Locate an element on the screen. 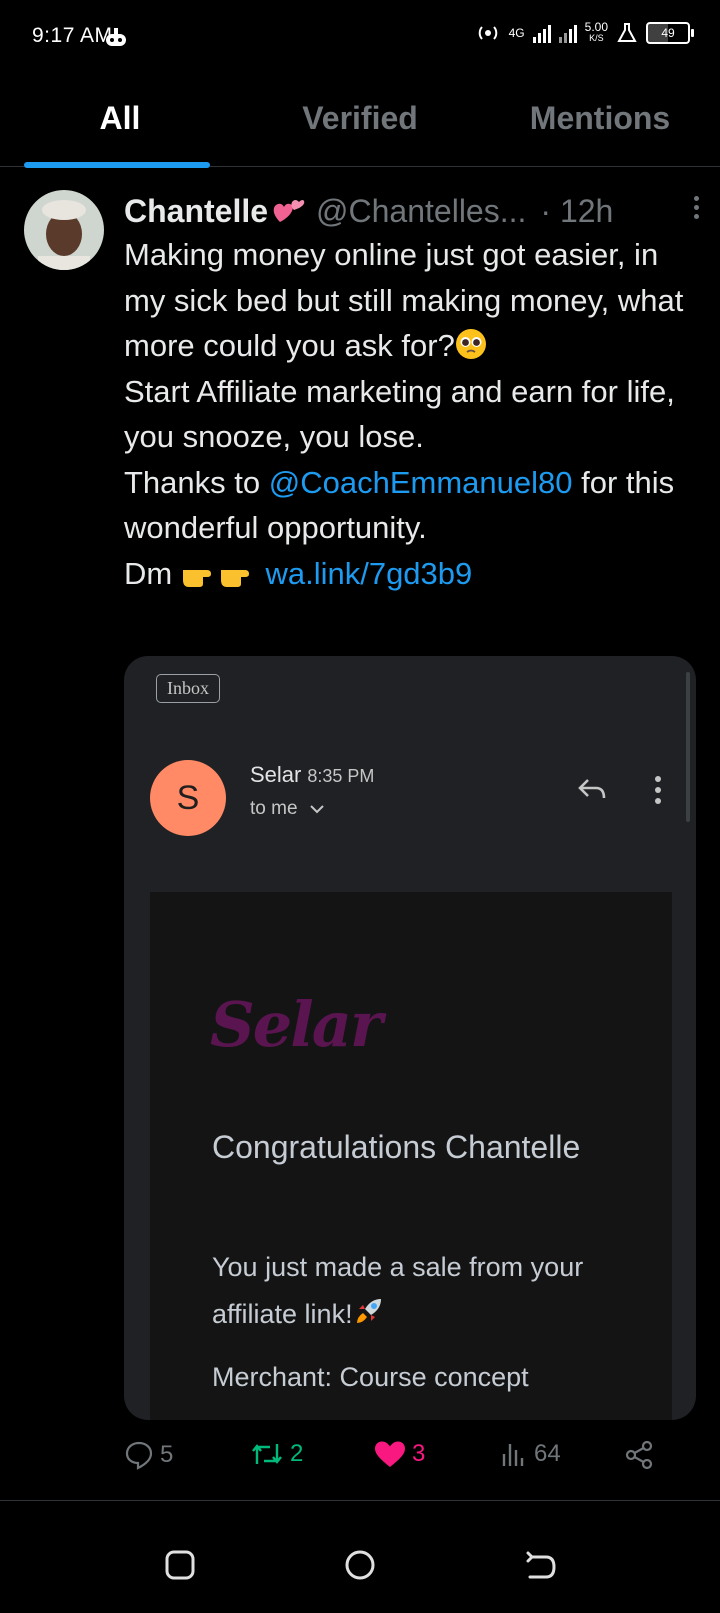 The height and width of the screenshot is (1613, 720). retweet-button: 2 is located at coordinates (276, 1454).